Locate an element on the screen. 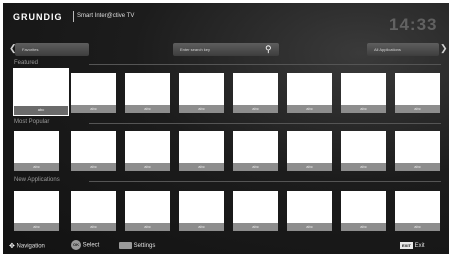 The image size is (452, 257). settings-label: Settings is located at coordinates (144, 246).